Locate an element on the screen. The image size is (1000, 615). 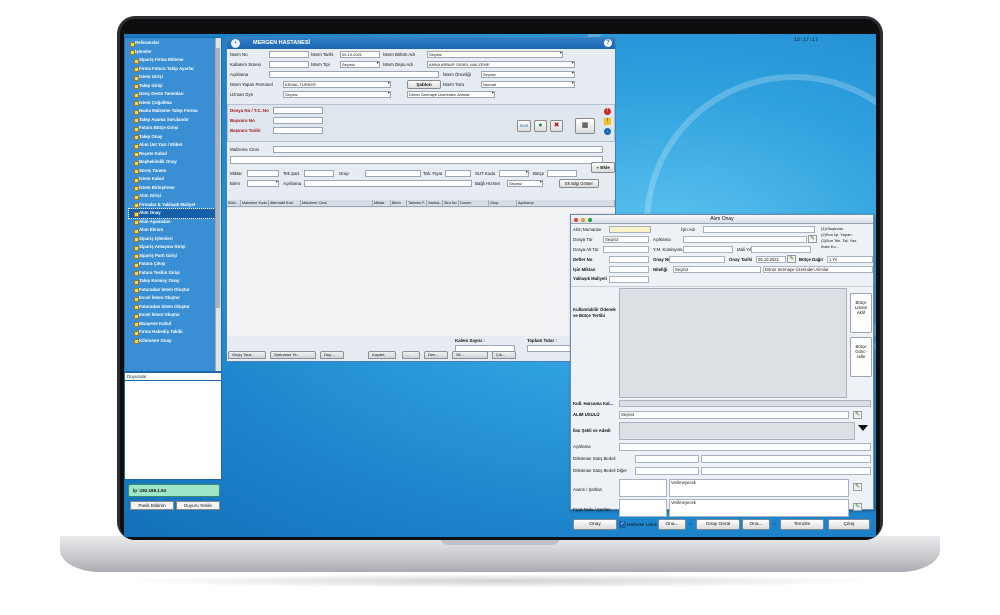
nav-item: Alım Ekranı is located at coordinates (173, 230).